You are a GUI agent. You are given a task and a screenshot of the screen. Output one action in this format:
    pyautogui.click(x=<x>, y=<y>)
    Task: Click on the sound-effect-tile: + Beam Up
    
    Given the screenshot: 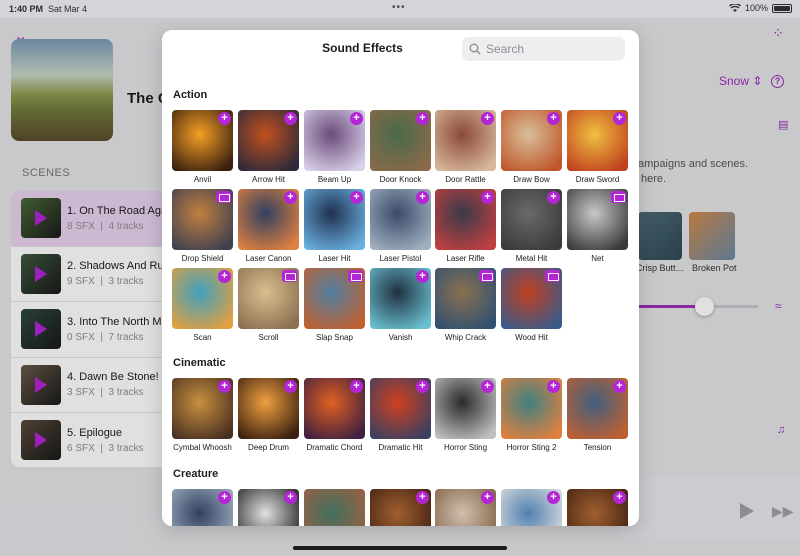 What is the action you would take?
    pyautogui.click(x=334, y=147)
    